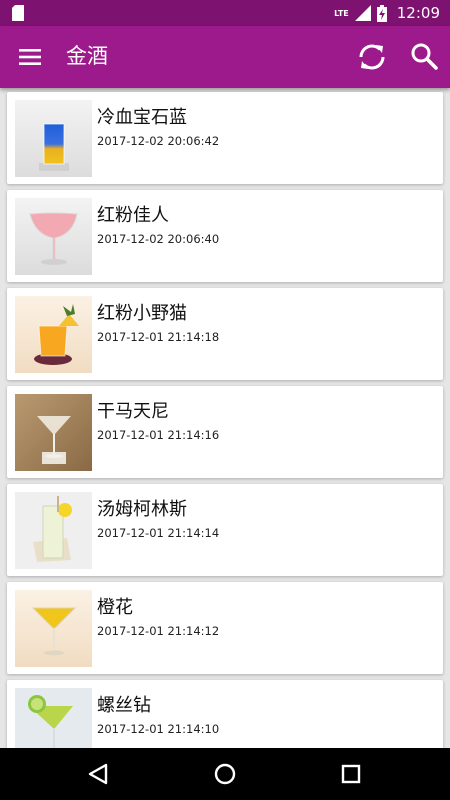 This screenshot has width=450, height=800. I want to click on navigation-bar, so click(225, 774).